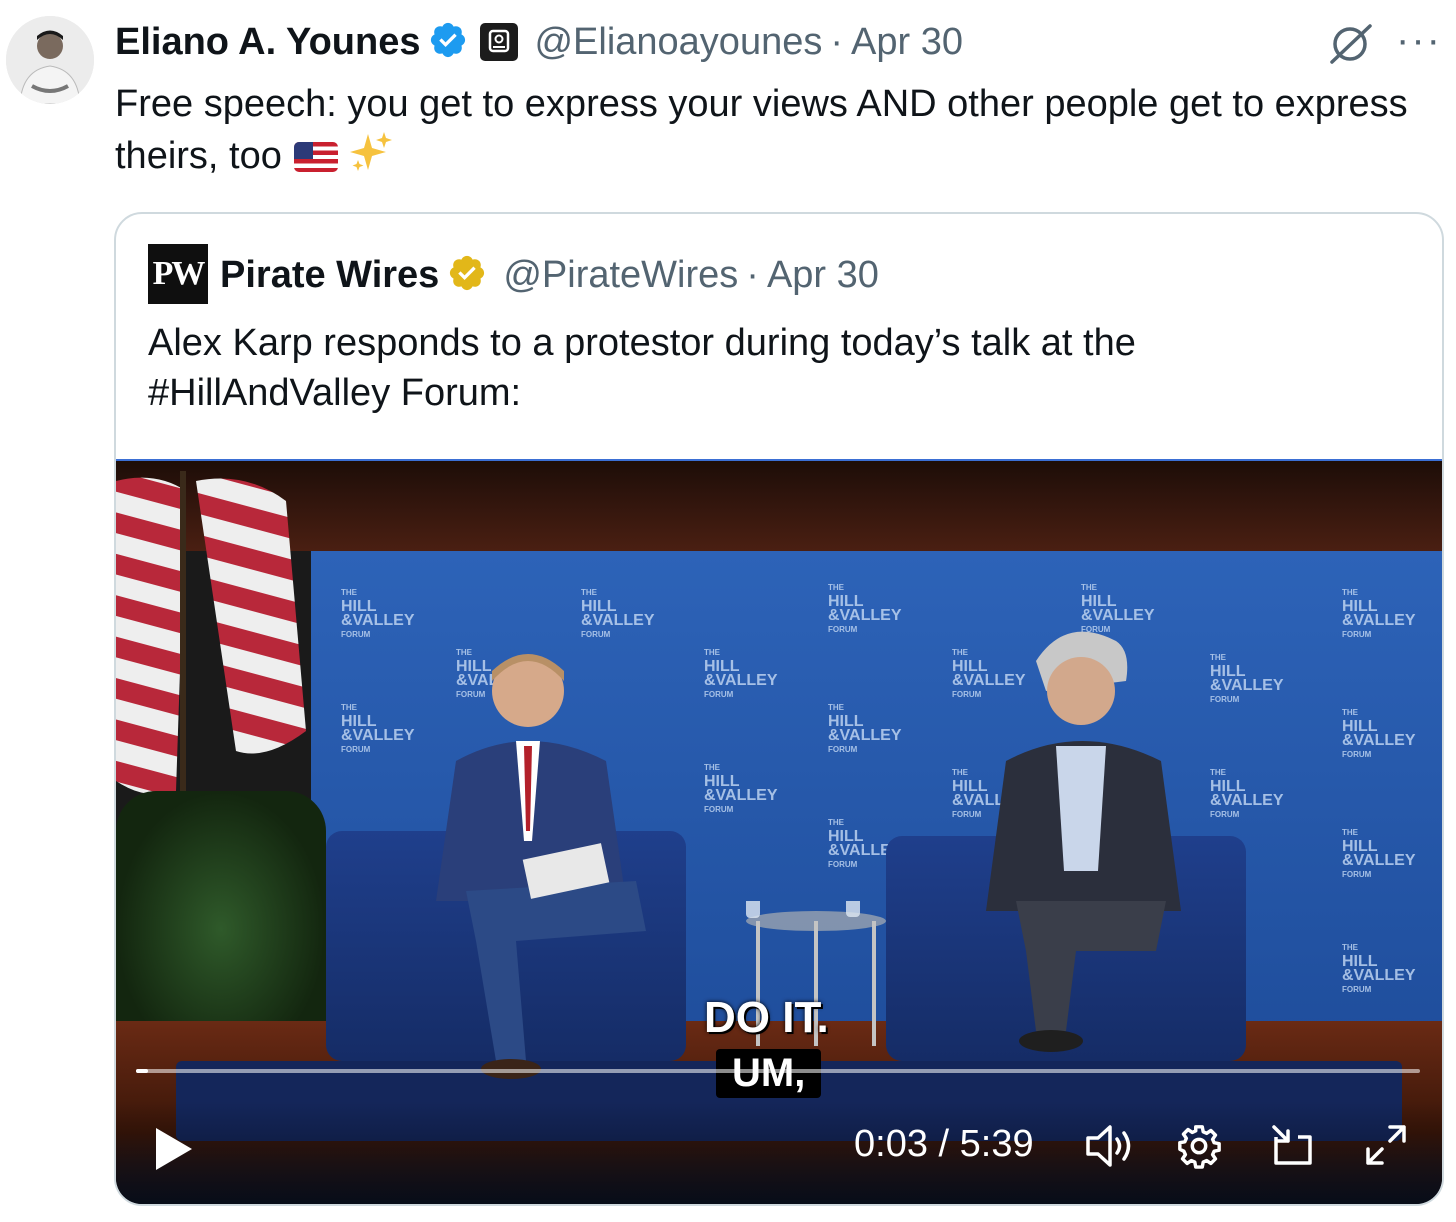  What do you see at coordinates (448, 42) in the screenshot?
I see `verified-badge-icon` at bounding box center [448, 42].